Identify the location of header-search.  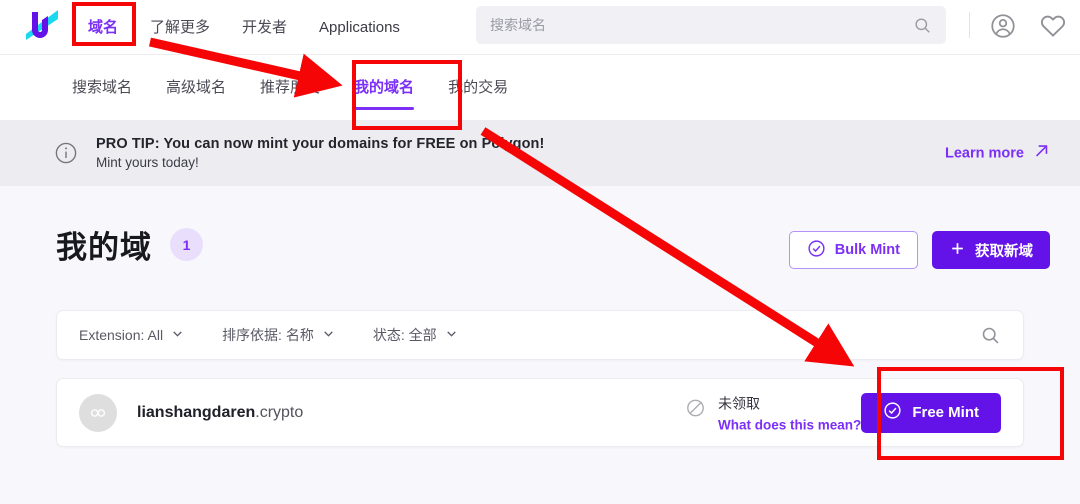
(711, 25).